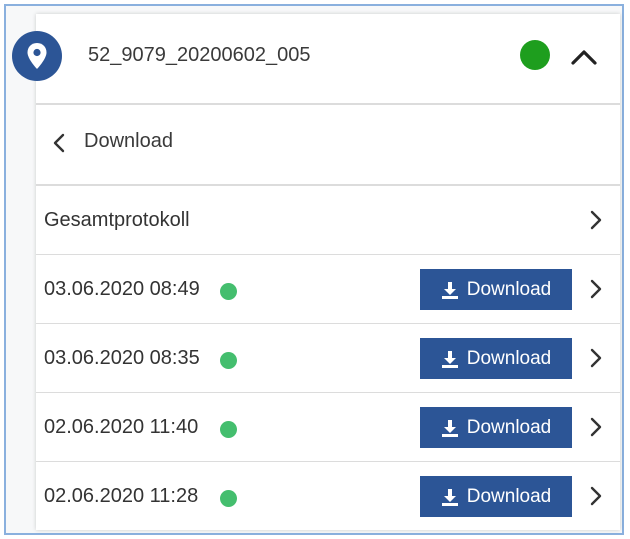 This screenshot has width=630, height=539. I want to click on protocol-row: 03.06.2020 08:35 Download, so click(328, 358).